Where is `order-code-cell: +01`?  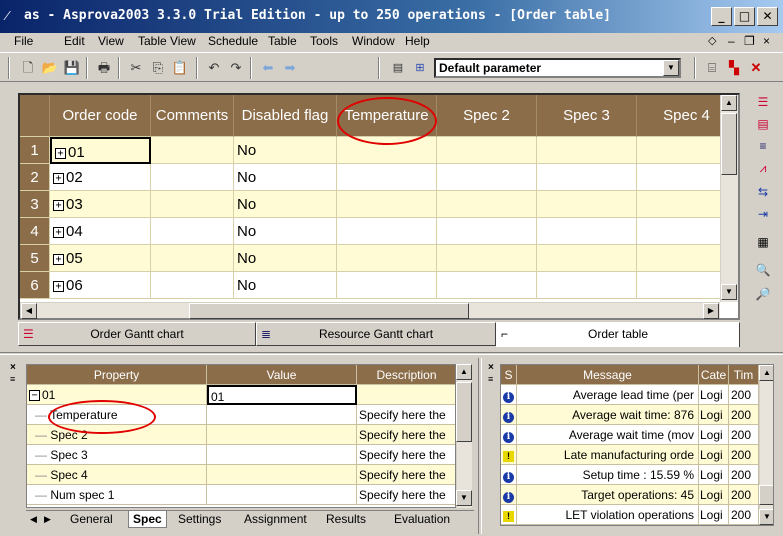 order-code-cell: +01 is located at coordinates (100, 150).